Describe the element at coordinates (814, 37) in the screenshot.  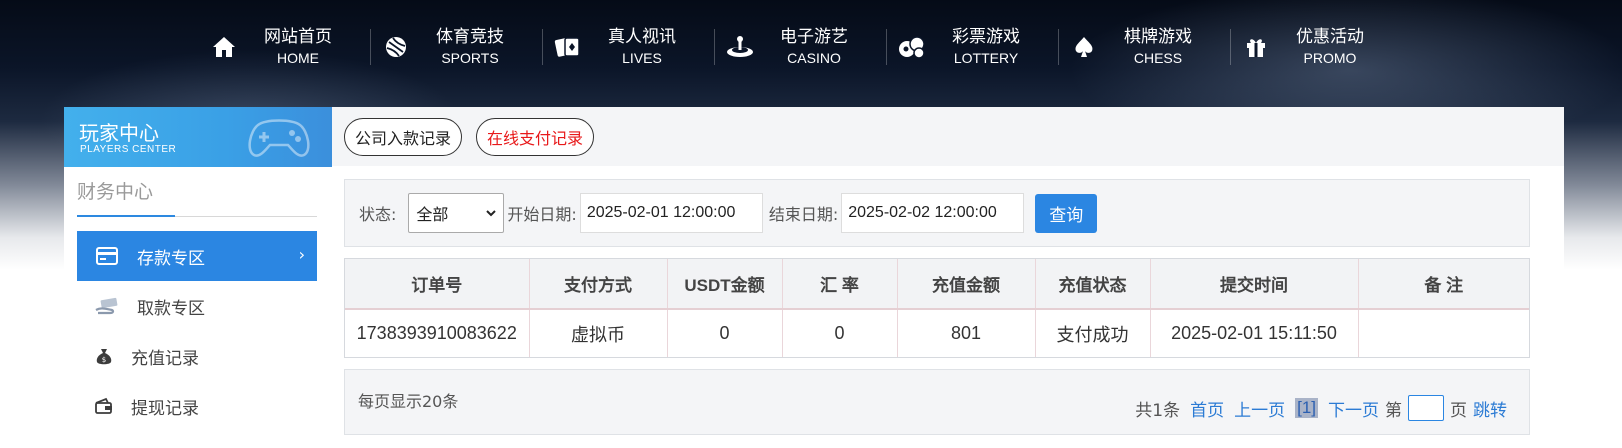
I see `nav-label: 电子游艺` at that location.